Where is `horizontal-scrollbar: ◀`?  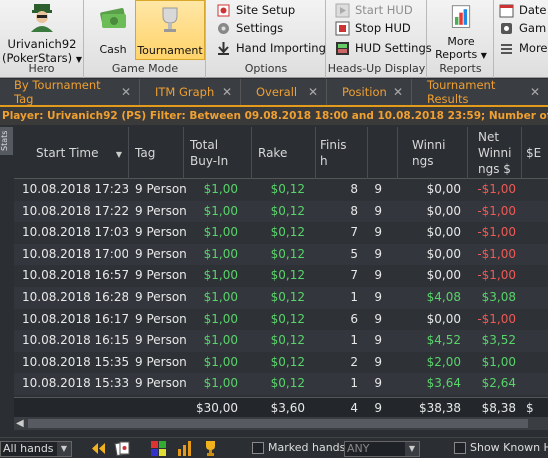 horizontal-scrollbar: ◀ is located at coordinates (281, 423).